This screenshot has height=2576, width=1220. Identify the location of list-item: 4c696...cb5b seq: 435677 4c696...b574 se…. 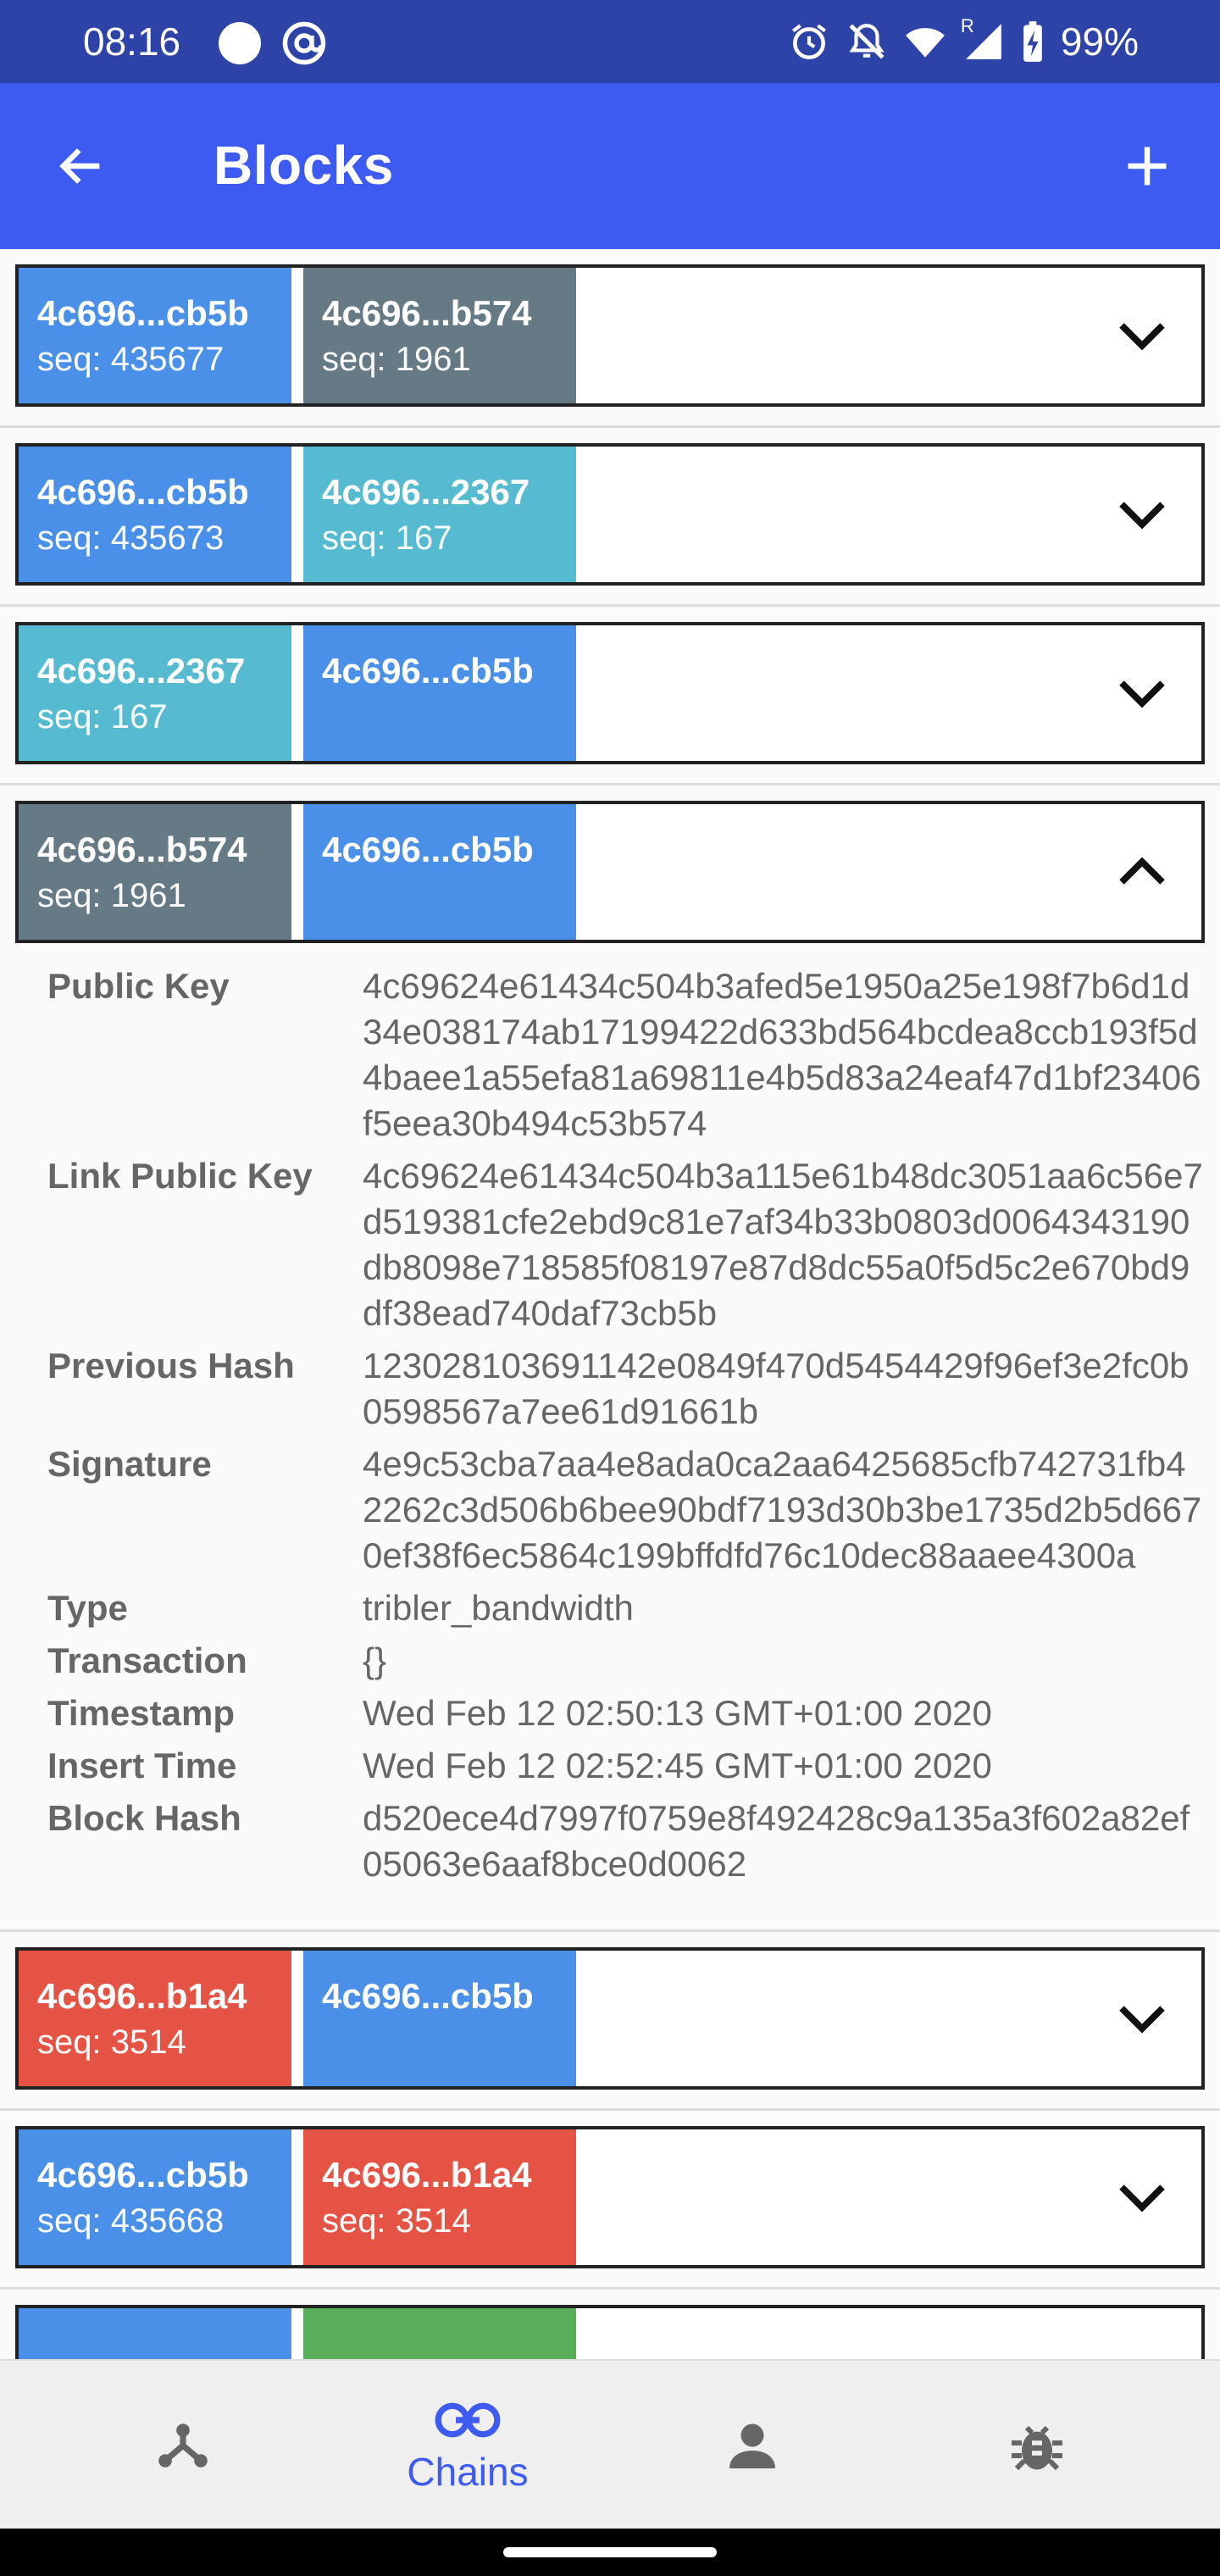
(610, 338).